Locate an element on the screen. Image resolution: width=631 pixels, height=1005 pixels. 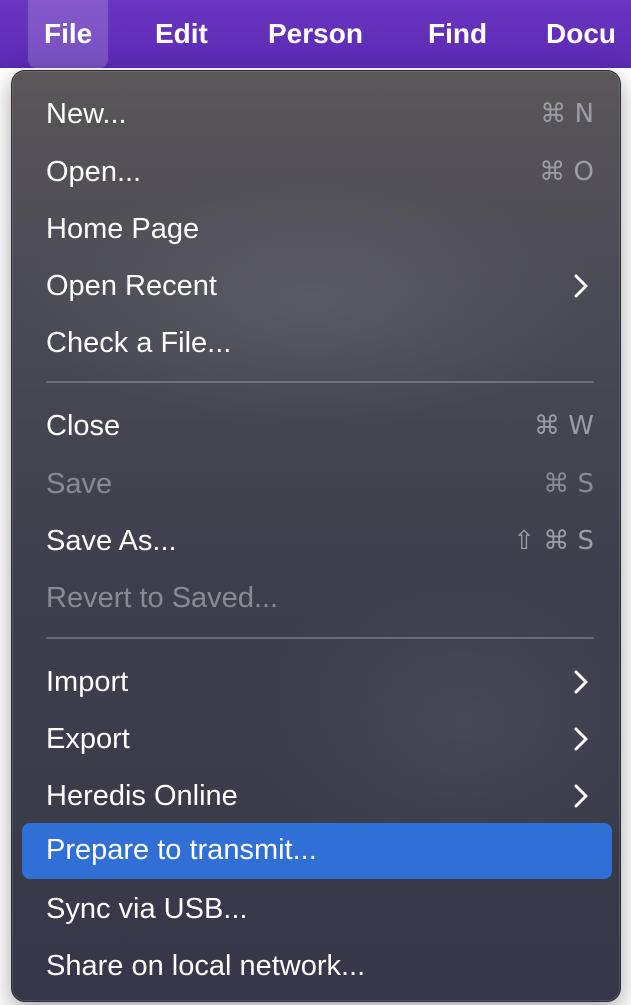
menu-item-save: Save ⌘ S is located at coordinates (317, 484).